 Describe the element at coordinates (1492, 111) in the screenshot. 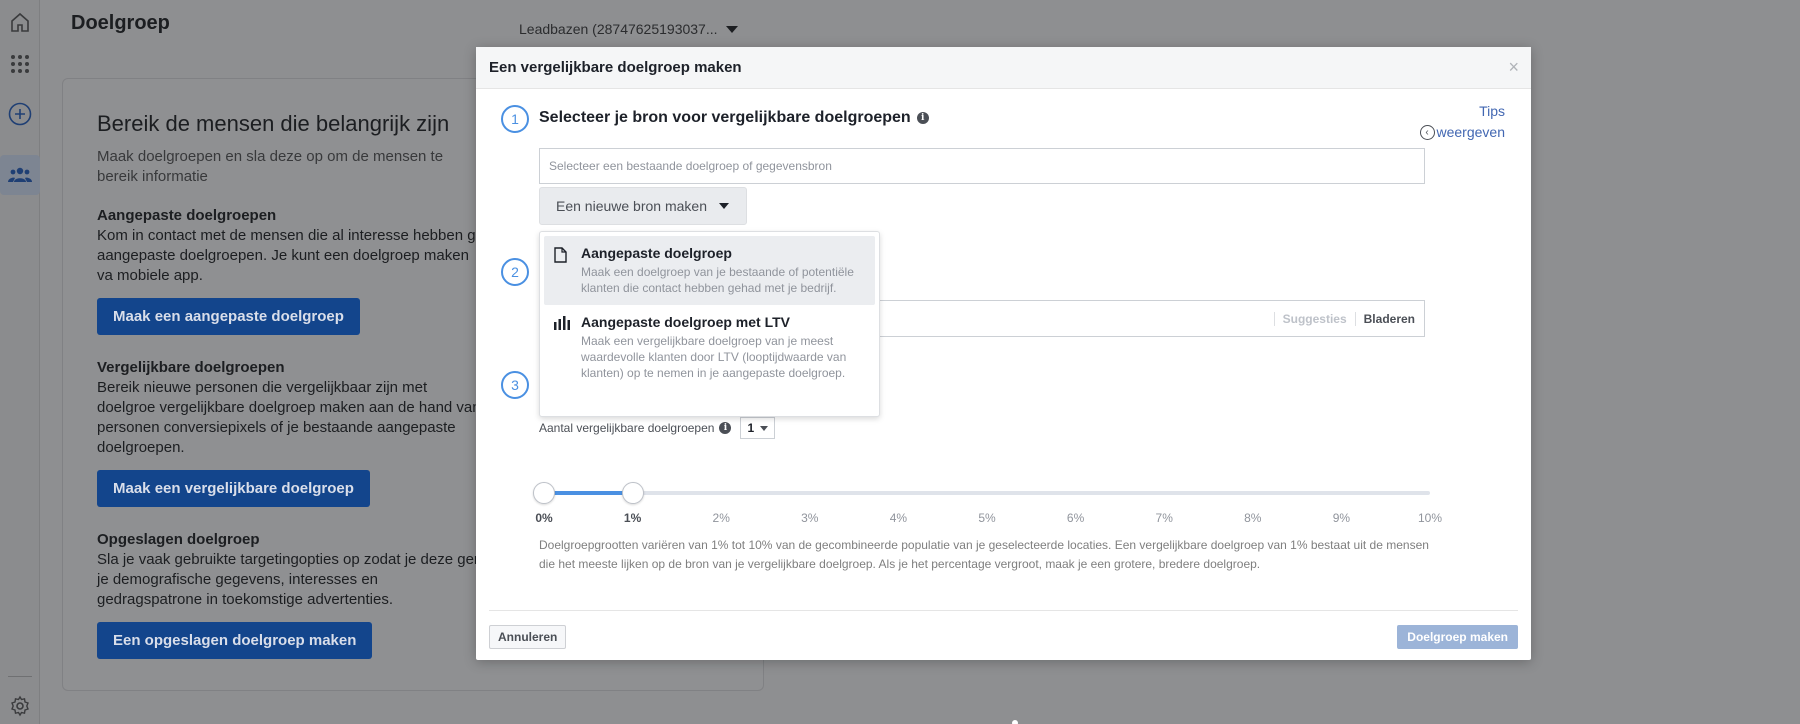

I see `tips-label: Tips` at that location.